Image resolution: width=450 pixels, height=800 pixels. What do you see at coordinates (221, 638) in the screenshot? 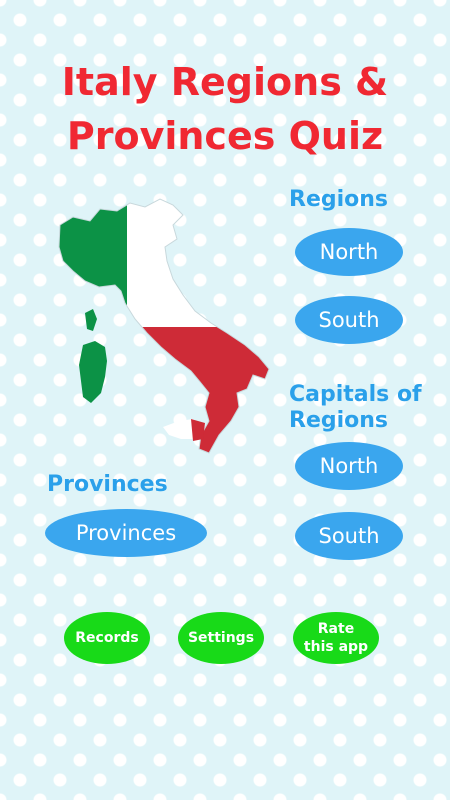
I see `settings-button: Settings` at bounding box center [221, 638].